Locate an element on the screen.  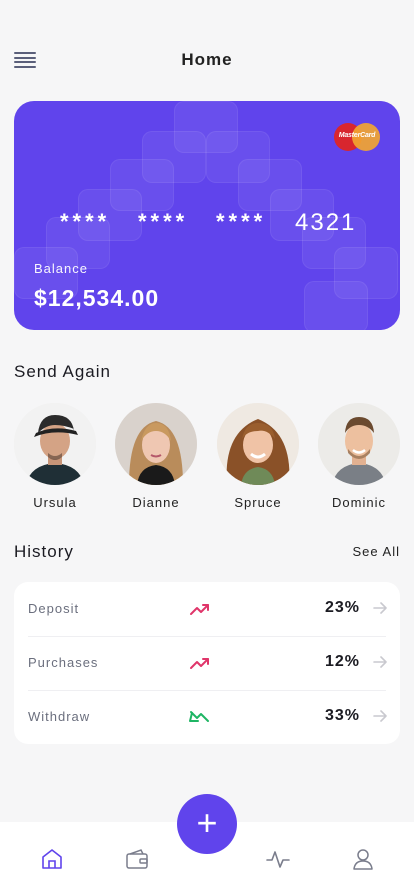
nav-home is located at coordinates (52, 859).